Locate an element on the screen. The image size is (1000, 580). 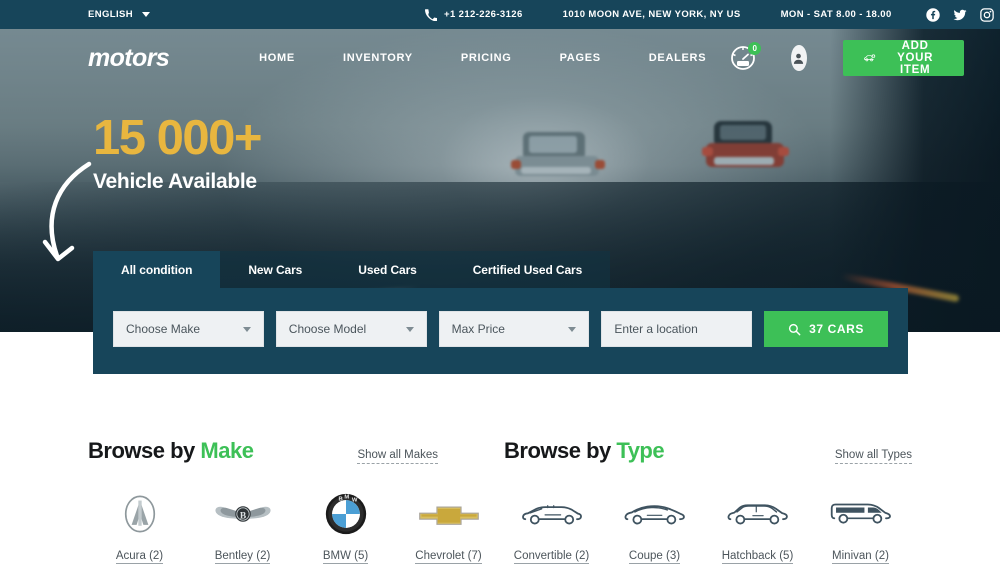
social-links is located at coordinates (962, 14).